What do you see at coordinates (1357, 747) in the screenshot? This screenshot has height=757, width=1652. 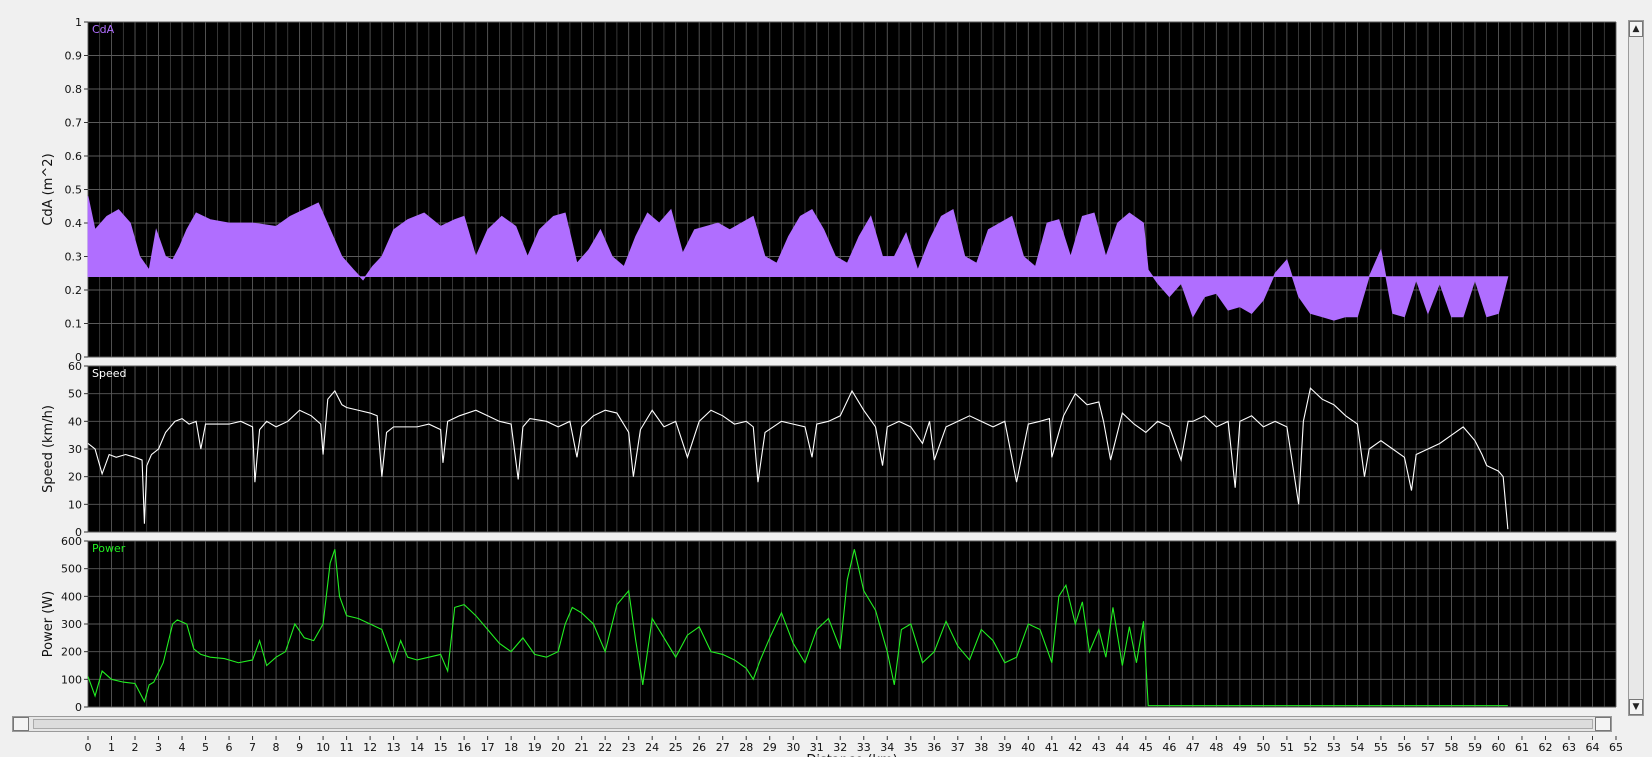 I see `x-tick-label: 54` at bounding box center [1357, 747].